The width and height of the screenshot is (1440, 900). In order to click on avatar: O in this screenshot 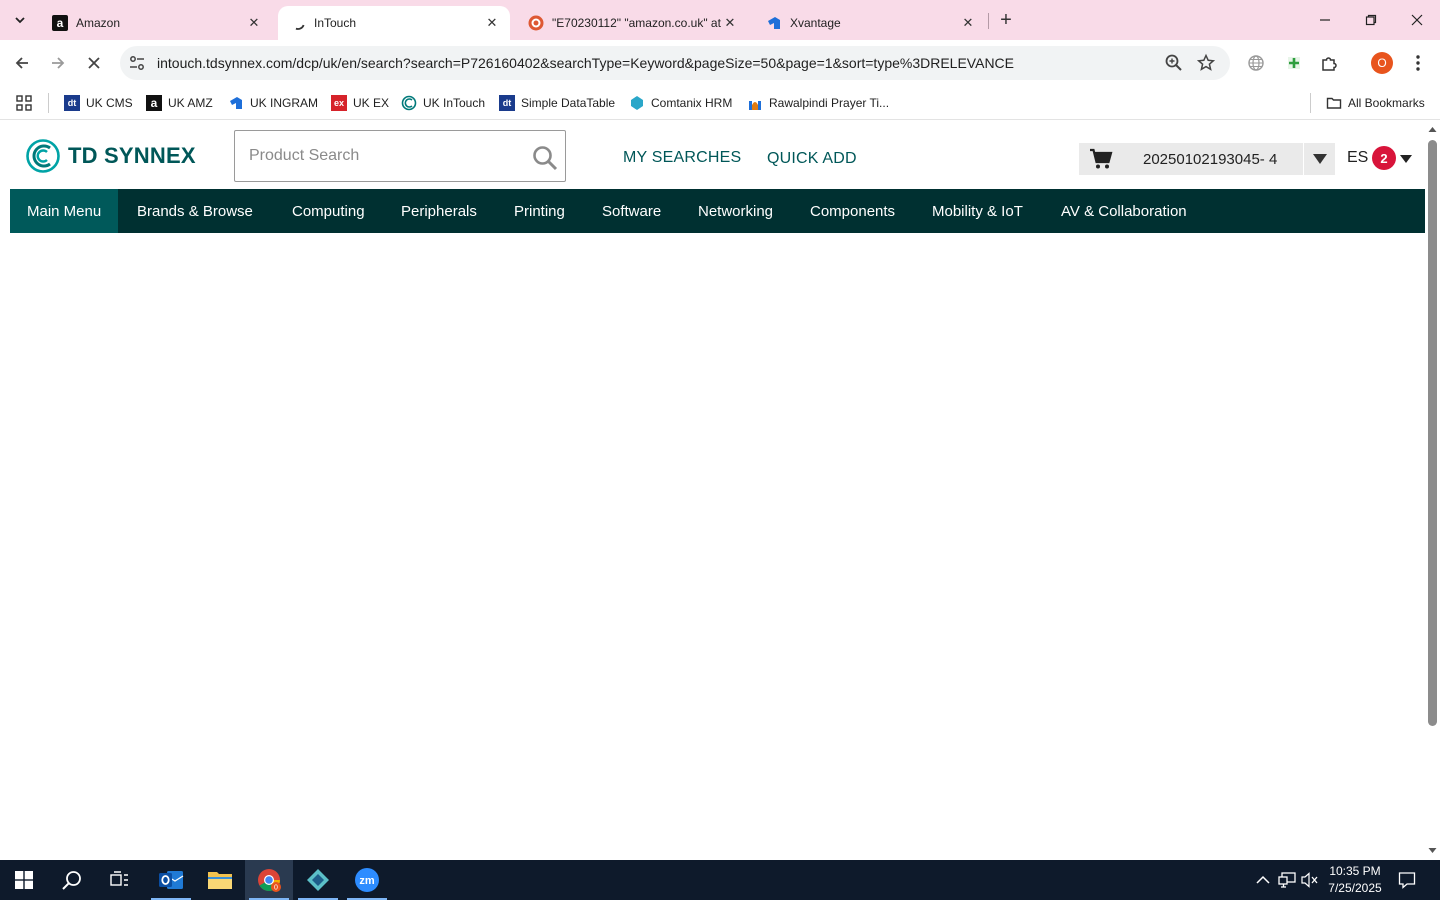, I will do `click(1382, 63)`.